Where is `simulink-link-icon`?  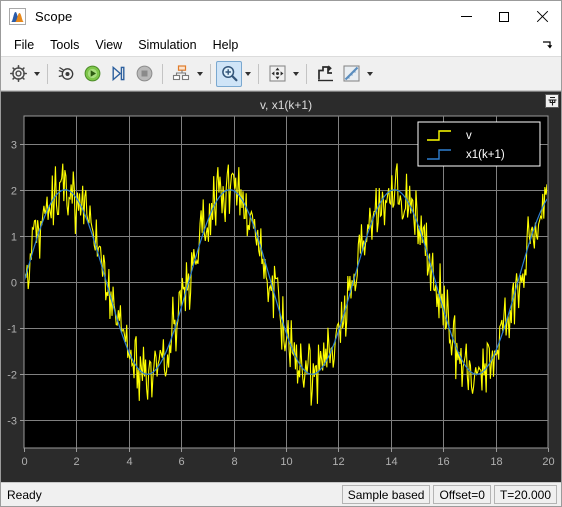 simulink-link-icon is located at coordinates (65, 73).